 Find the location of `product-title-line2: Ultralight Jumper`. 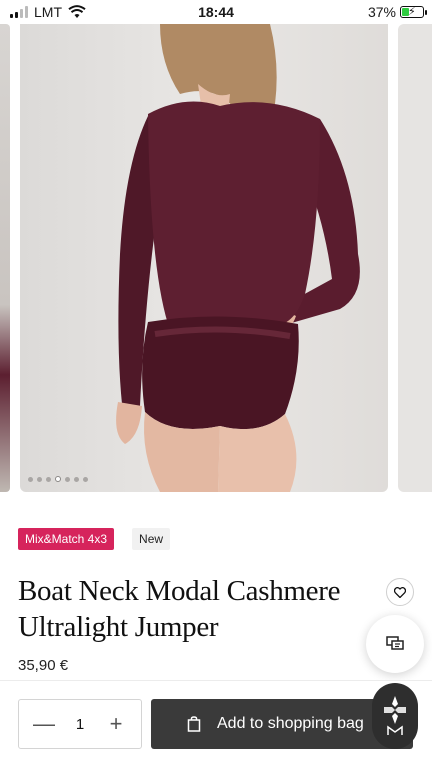

product-title-line2: Ultralight Jumper is located at coordinates (118, 627).